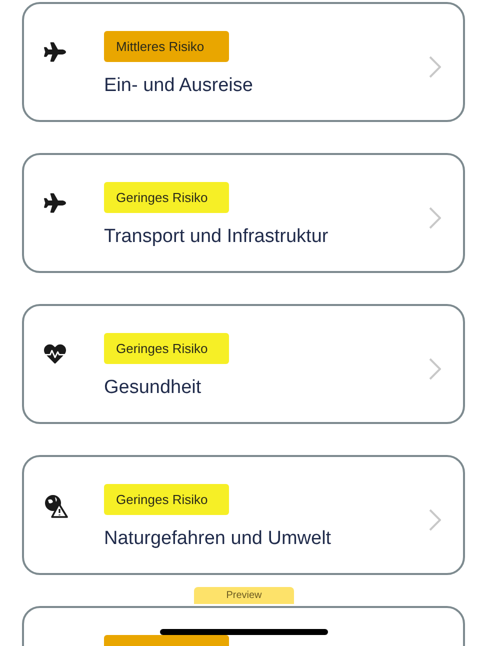 This screenshot has height=646, width=477. Describe the element at coordinates (56, 506) in the screenshot. I see `globe-warning-icon` at that location.